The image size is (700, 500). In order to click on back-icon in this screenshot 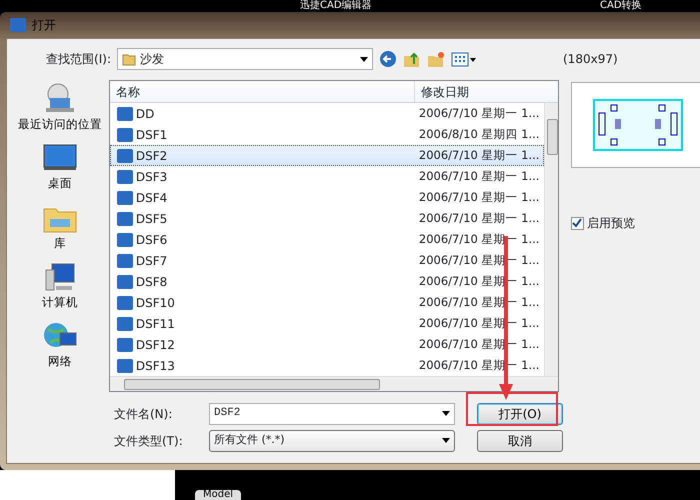, I will do `click(388, 59)`.